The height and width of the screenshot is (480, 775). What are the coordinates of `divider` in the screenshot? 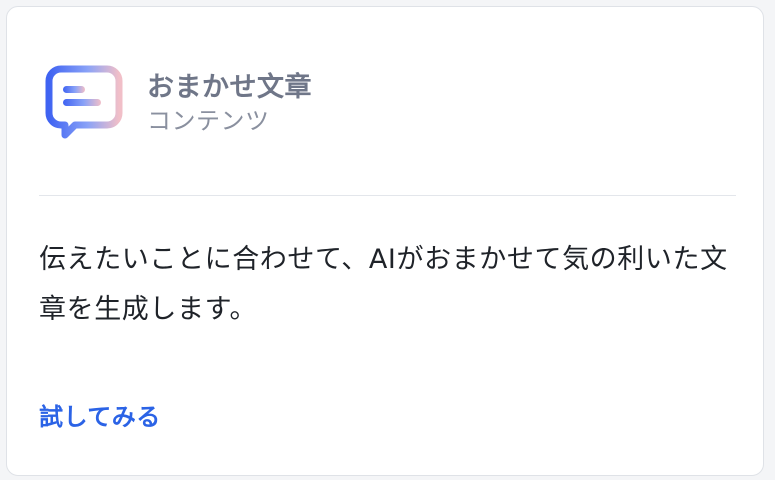 It's located at (387, 195).